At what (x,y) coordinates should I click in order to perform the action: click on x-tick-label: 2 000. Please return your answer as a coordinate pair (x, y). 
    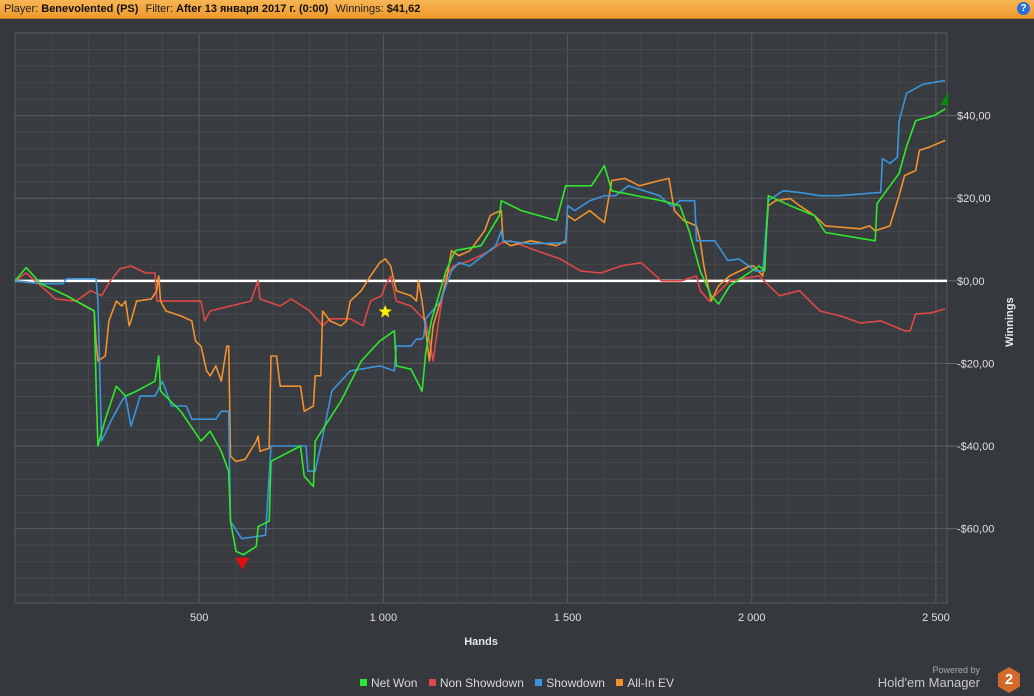
    Looking at the image, I should click on (752, 618).